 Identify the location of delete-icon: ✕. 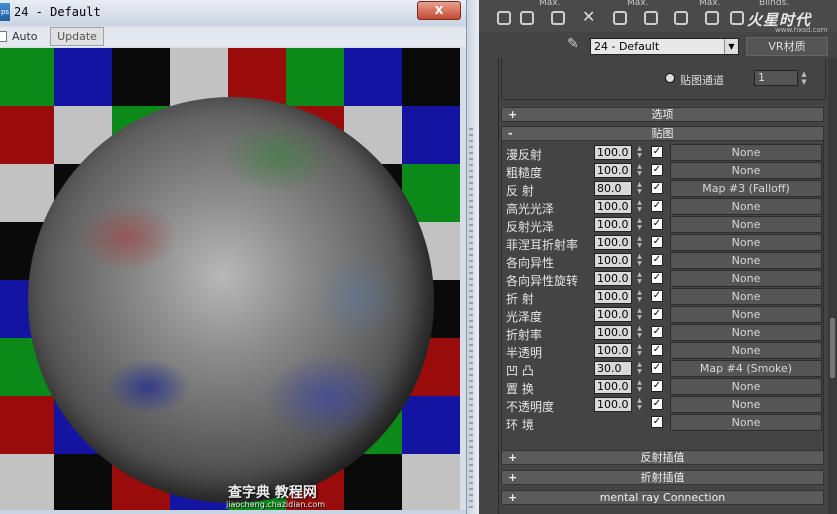
(589, 17).